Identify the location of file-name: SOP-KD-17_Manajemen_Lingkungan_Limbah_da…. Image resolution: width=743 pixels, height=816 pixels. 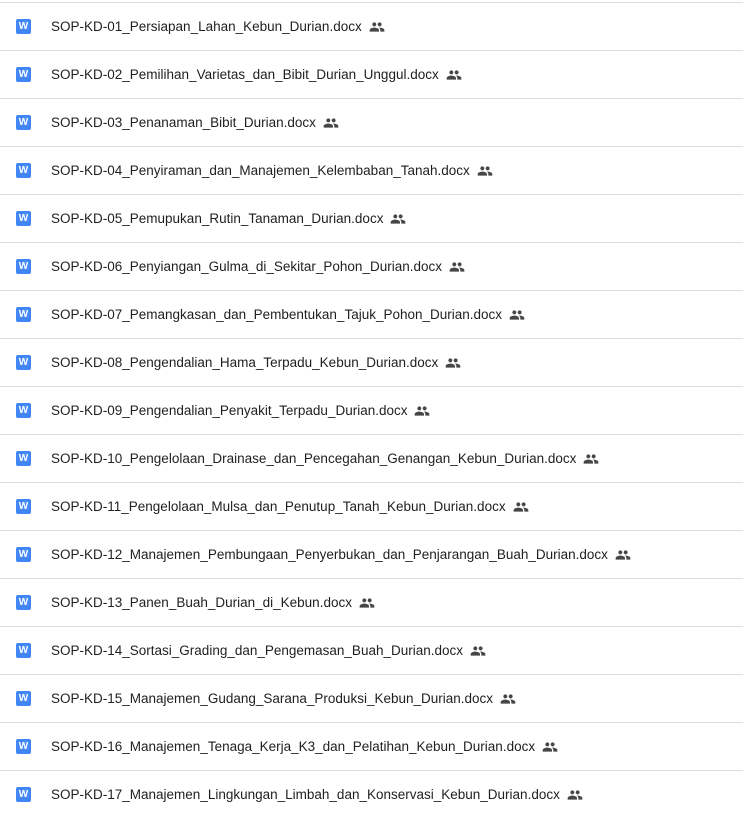
(317, 795).